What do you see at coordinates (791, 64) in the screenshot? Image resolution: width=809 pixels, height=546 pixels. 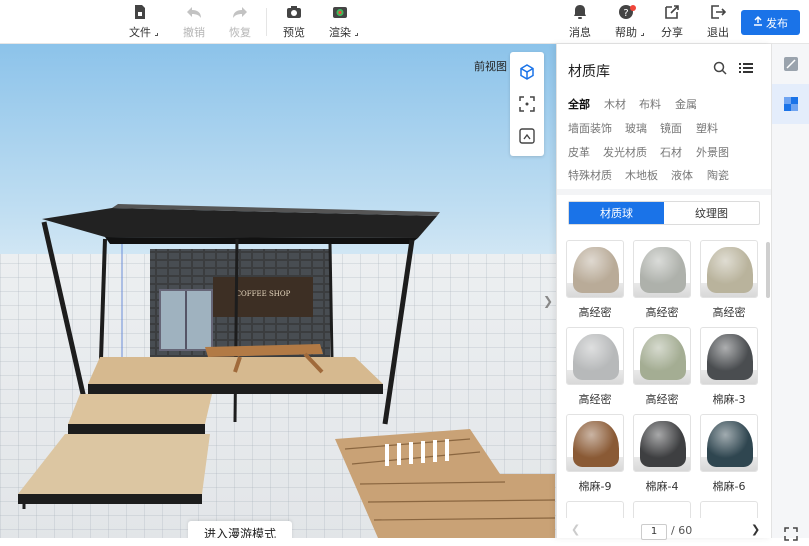 I see `texture-tool-icon` at bounding box center [791, 64].